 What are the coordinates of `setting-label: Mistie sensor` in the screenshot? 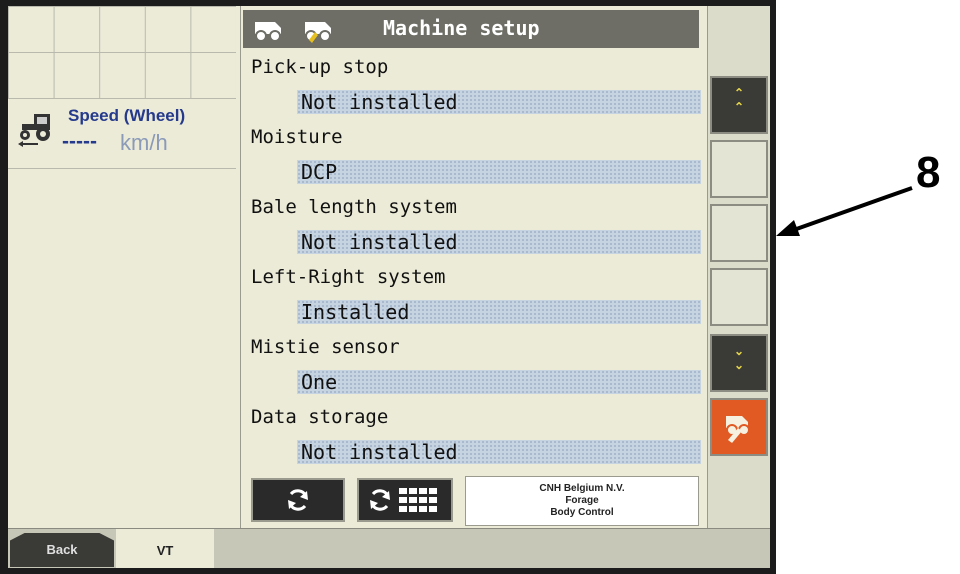 It's located at (325, 347).